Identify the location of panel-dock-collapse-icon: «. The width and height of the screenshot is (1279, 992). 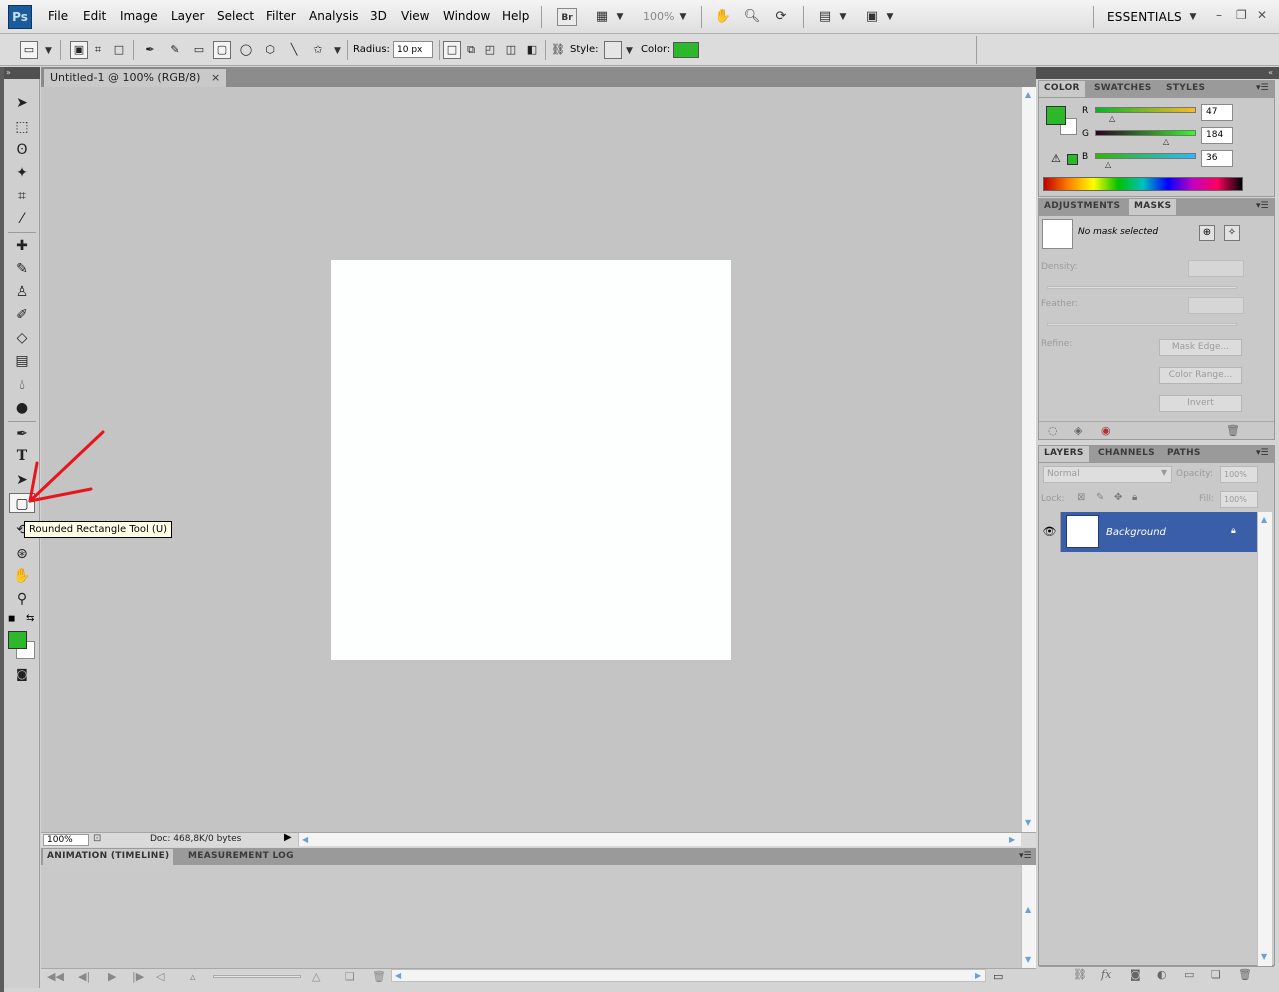
(1157, 73).